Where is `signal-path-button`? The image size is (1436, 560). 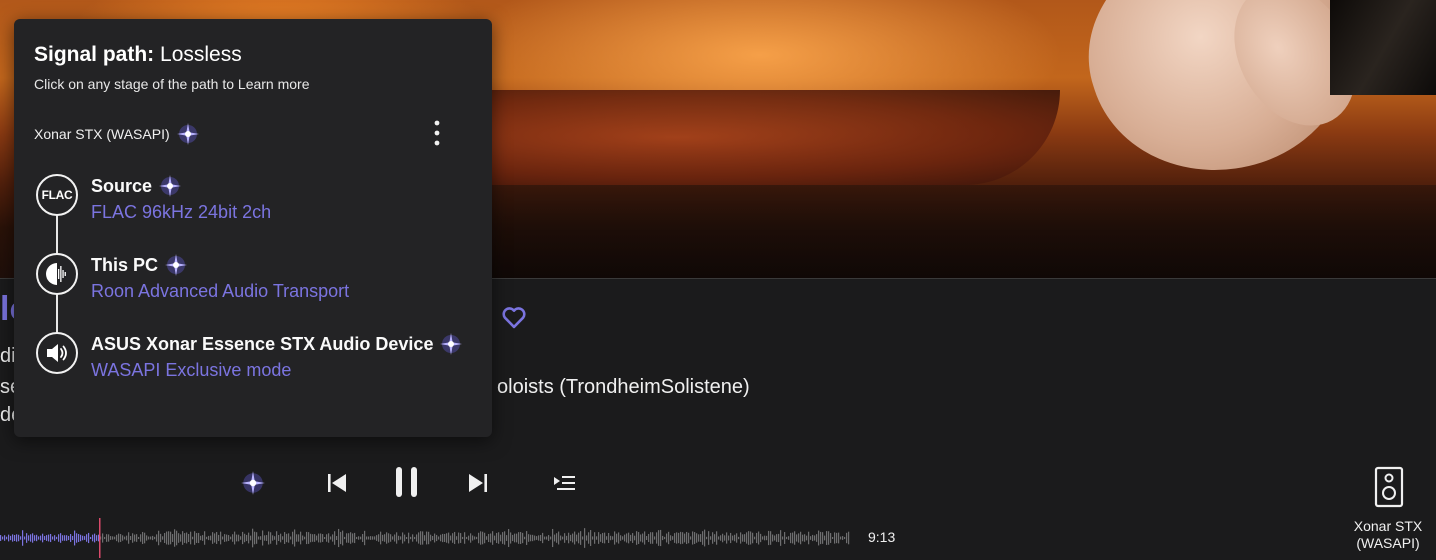
signal-path-button is located at coordinates (253, 483).